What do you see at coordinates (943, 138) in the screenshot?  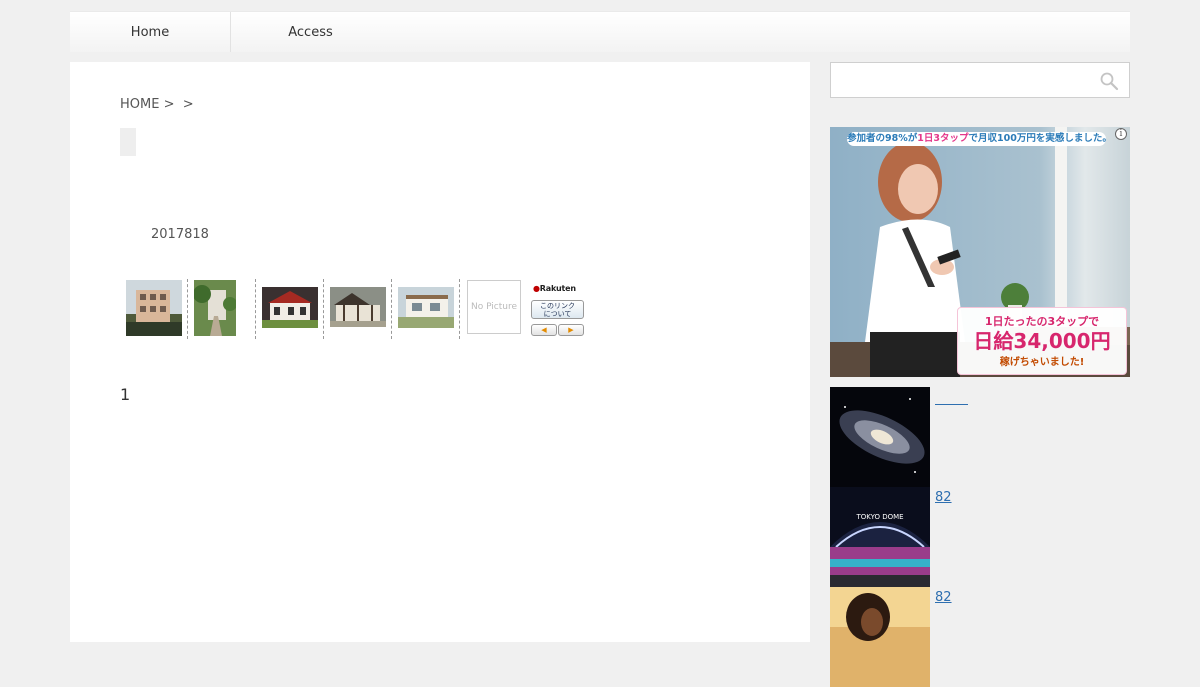 I see `ad-headline-highlight: 1日3タップ` at bounding box center [943, 138].